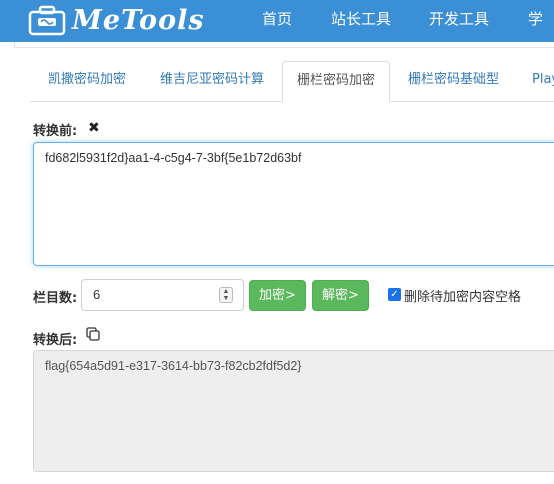  Describe the element at coordinates (336, 81) in the screenshot. I see `tab-rail-fence-encrypt: 栅栏密码加密` at that location.